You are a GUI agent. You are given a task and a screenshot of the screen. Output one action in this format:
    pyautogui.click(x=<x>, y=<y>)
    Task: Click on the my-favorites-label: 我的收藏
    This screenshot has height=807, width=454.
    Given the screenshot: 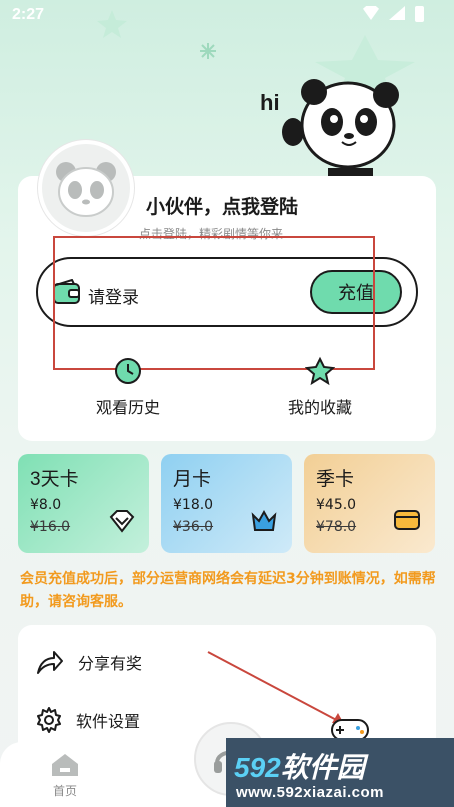 What is the action you would take?
    pyautogui.click(x=320, y=407)
    